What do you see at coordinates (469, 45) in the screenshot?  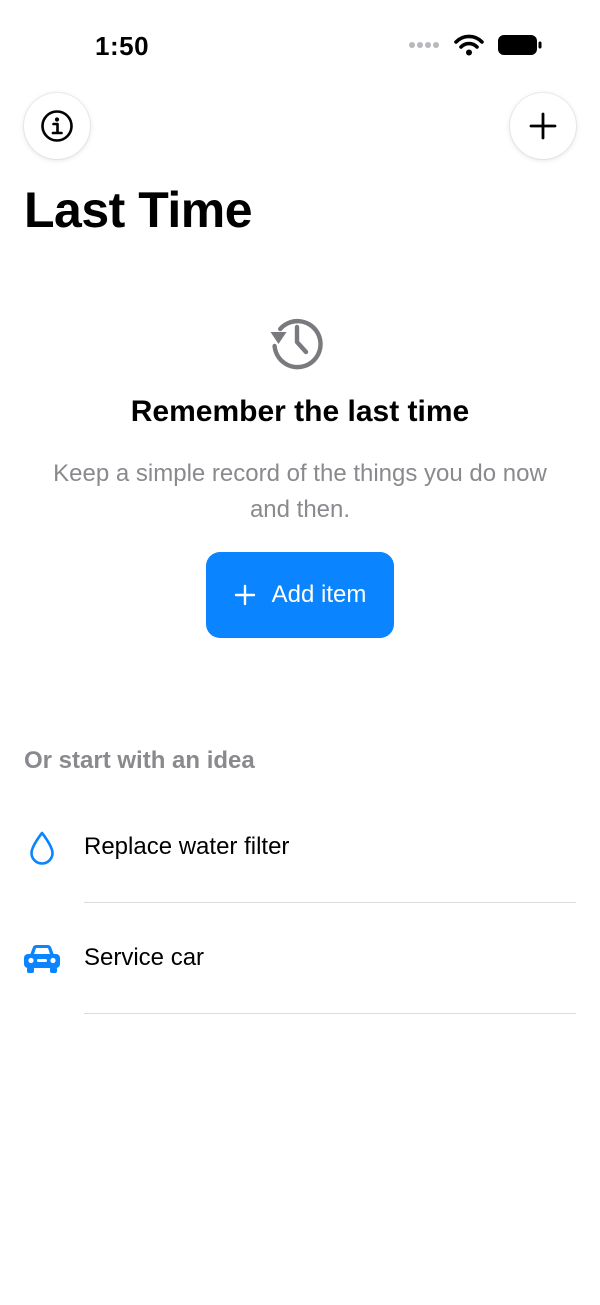 I see `wifi-icon` at bounding box center [469, 45].